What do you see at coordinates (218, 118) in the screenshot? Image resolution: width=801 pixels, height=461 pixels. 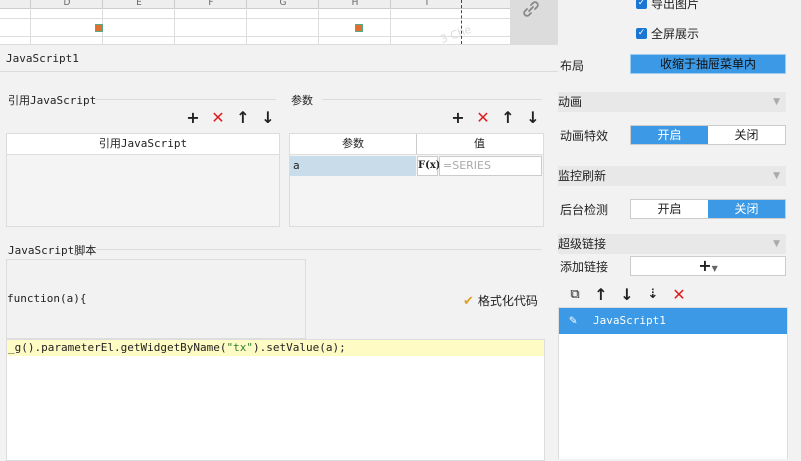 I see `ref-delete-button: ✕` at bounding box center [218, 118].